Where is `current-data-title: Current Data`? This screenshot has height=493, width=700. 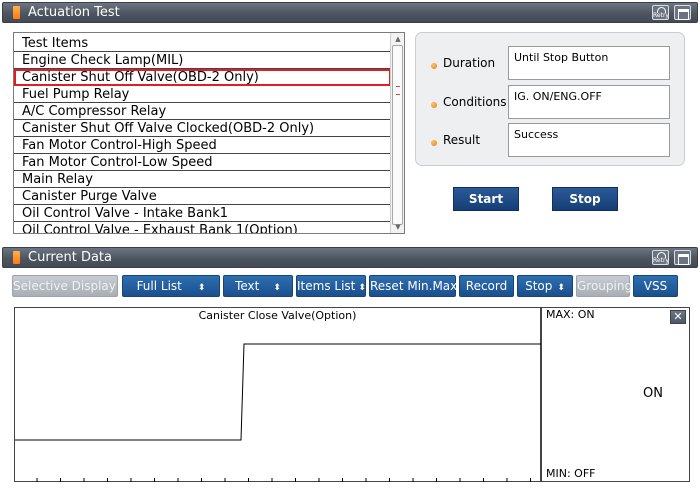 current-data-title: Current Data is located at coordinates (70, 257).